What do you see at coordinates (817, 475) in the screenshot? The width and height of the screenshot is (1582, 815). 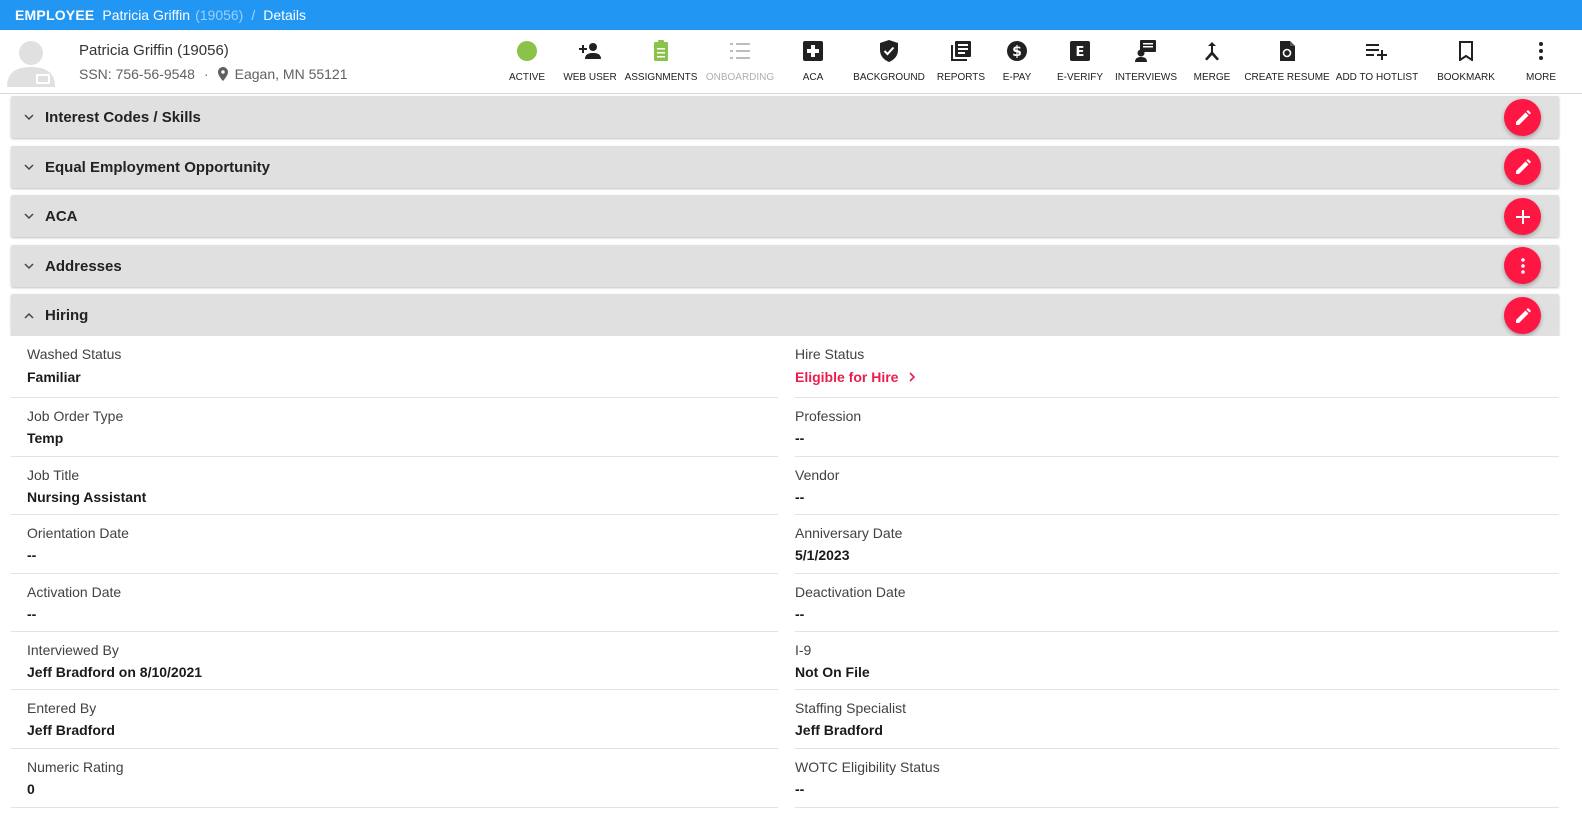 I see `field-label: Vendor` at bounding box center [817, 475].